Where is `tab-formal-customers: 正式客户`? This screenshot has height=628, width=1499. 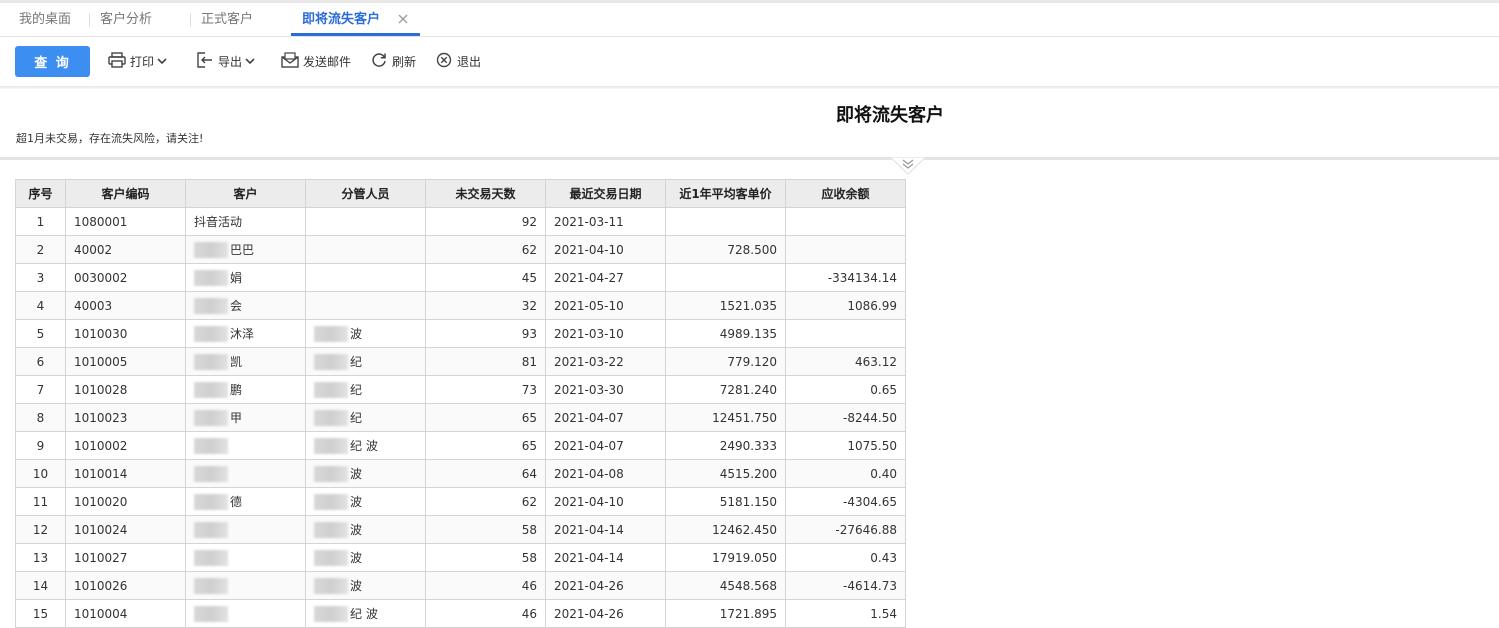
tab-formal-customers: 正式客户 is located at coordinates (227, 19).